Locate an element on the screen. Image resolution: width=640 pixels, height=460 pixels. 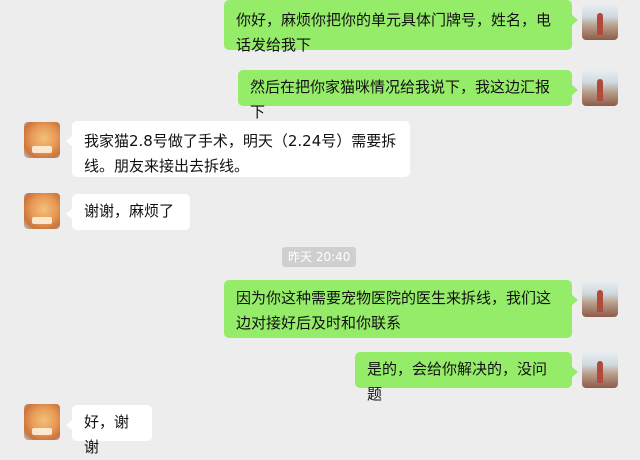
message-bubble: 你好，麻烦你把你的单元具体门牌号，姓名，电话发给我下 is located at coordinates (401, 27).